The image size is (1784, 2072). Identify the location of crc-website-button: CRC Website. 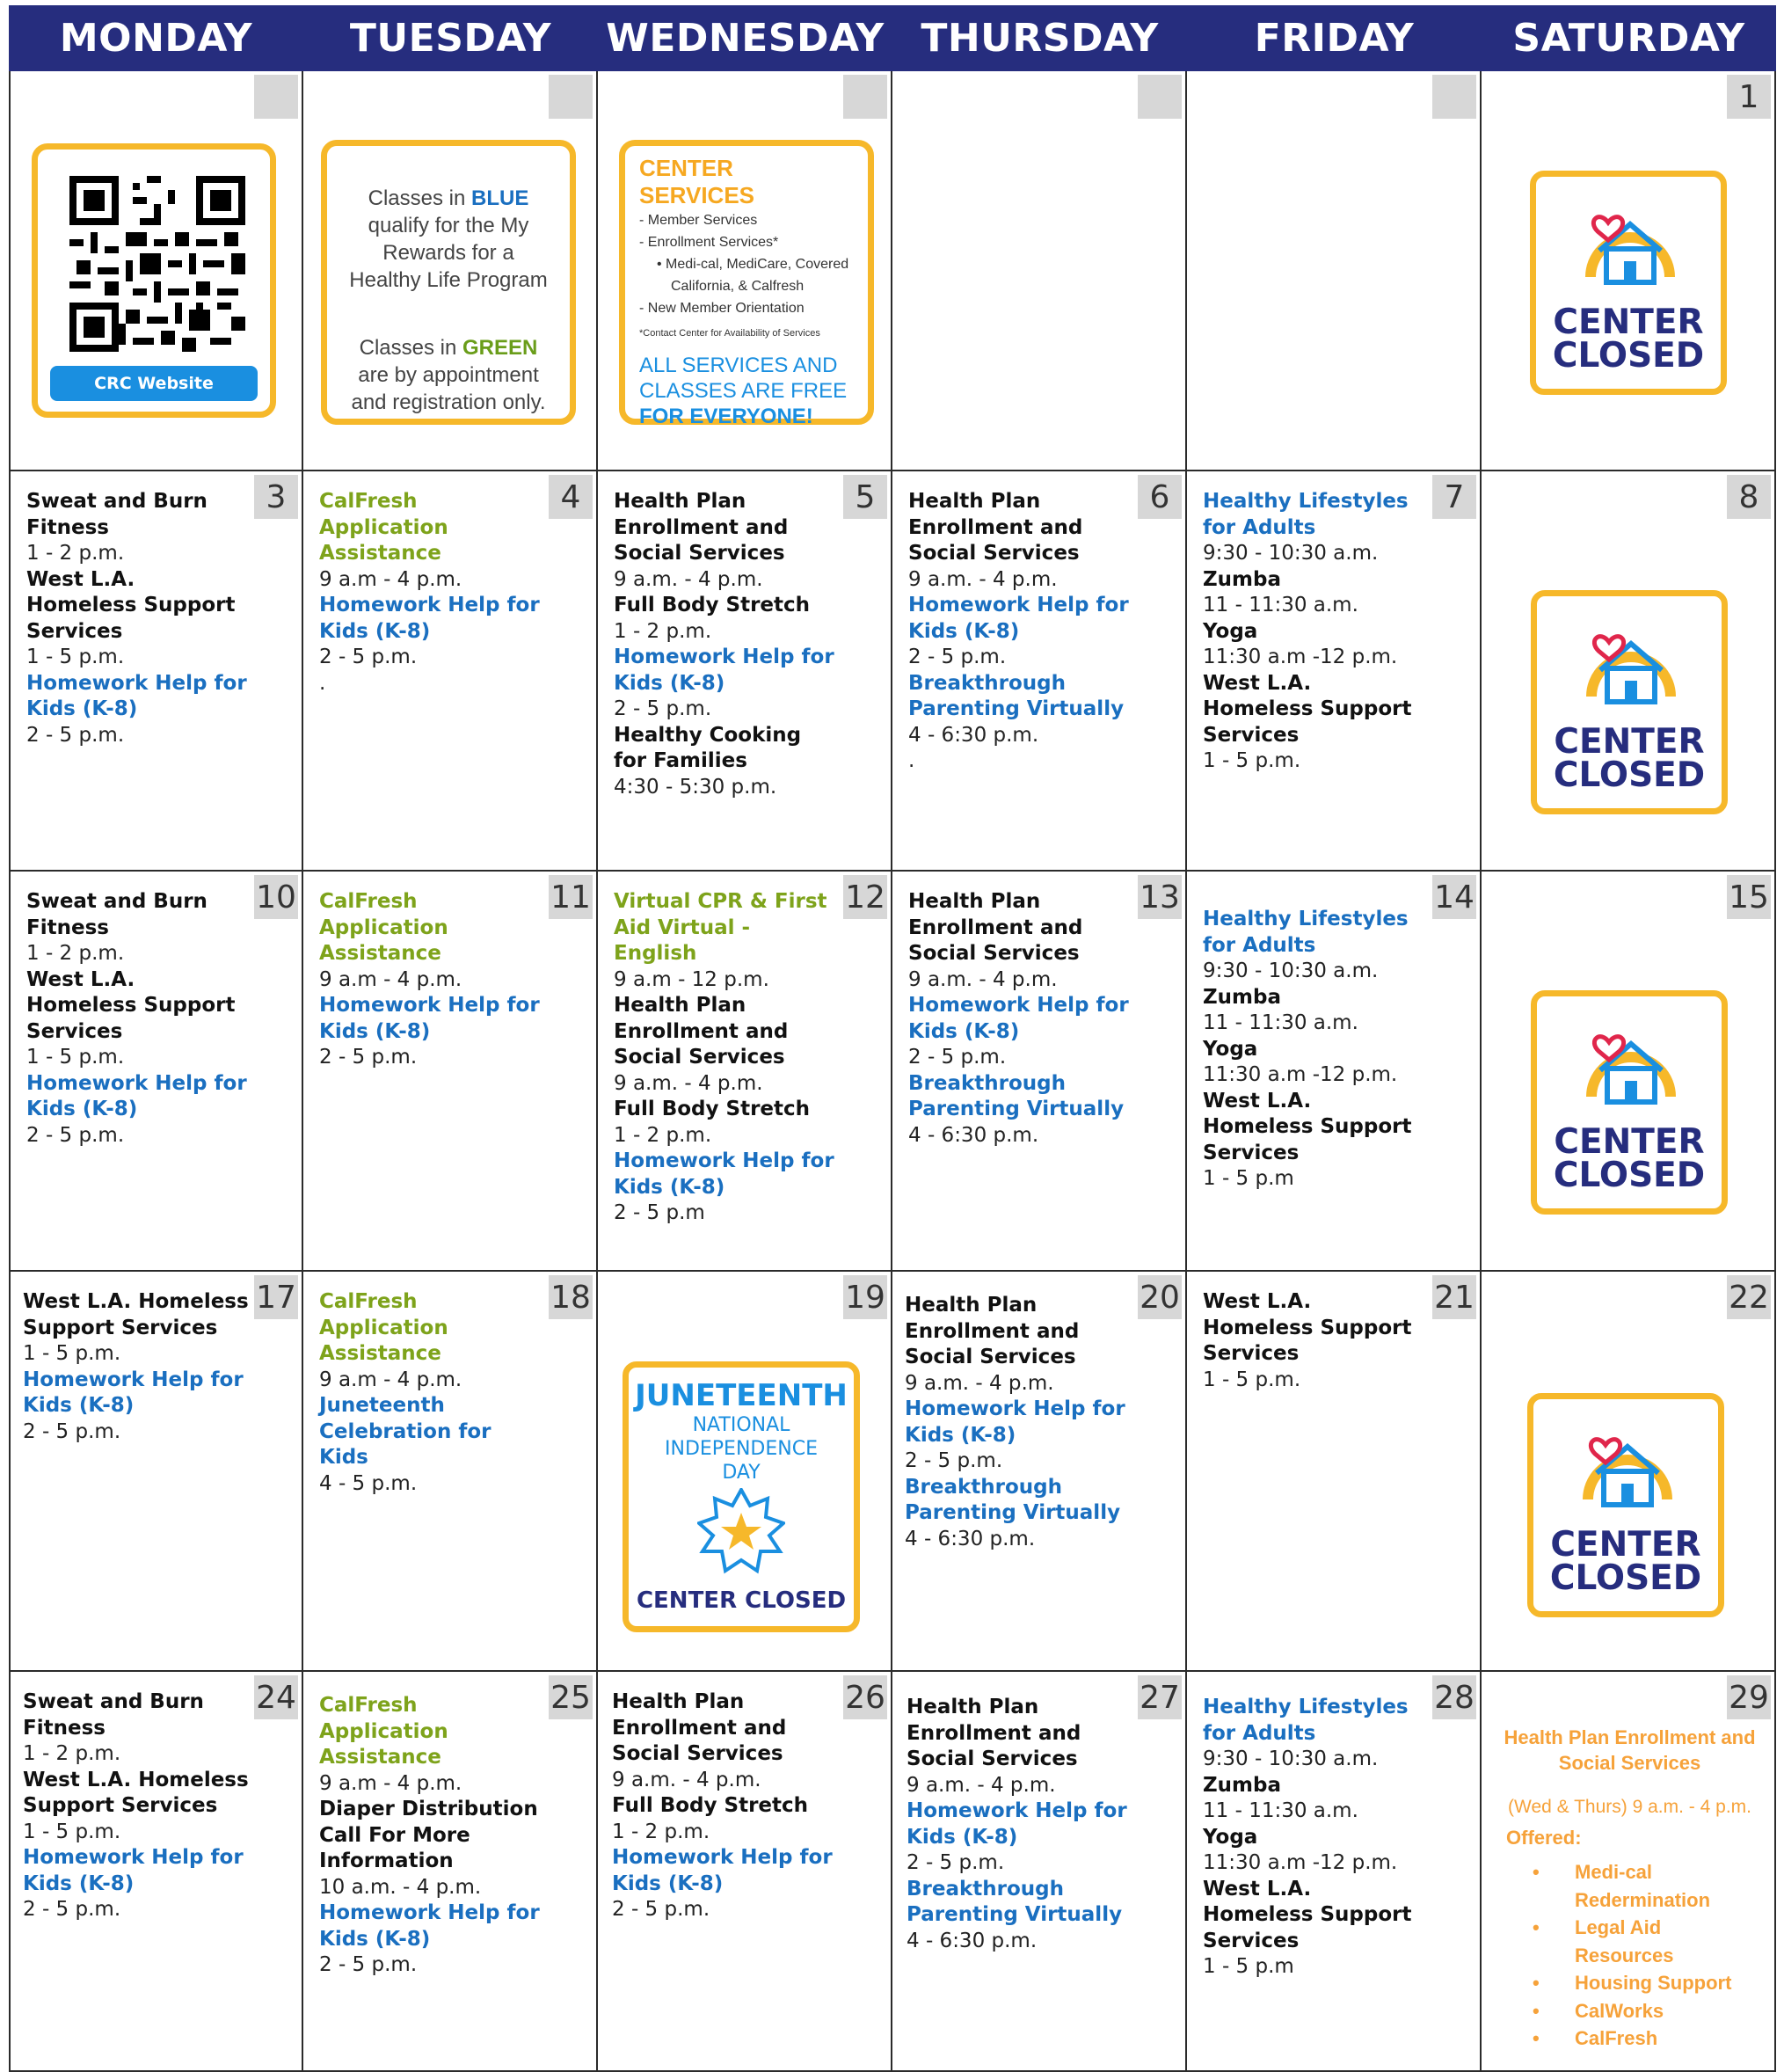
(154, 383).